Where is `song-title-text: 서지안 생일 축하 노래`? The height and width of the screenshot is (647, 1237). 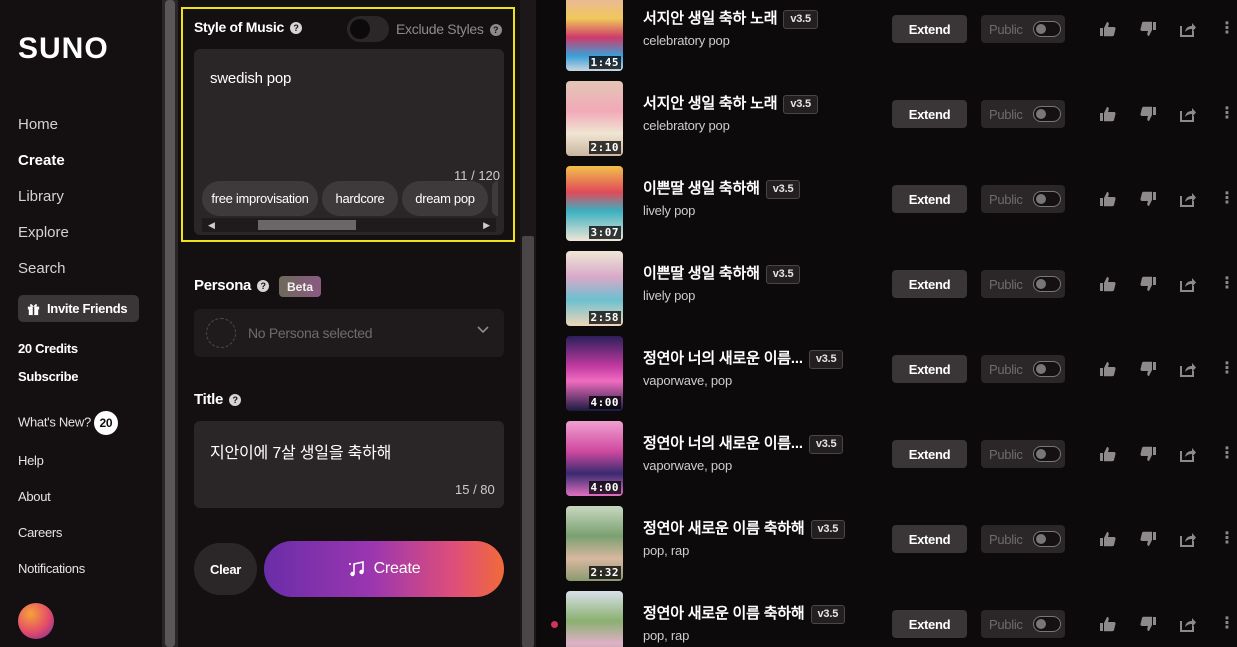
song-title-text: 서지안 생일 축하 노래 is located at coordinates (710, 103).